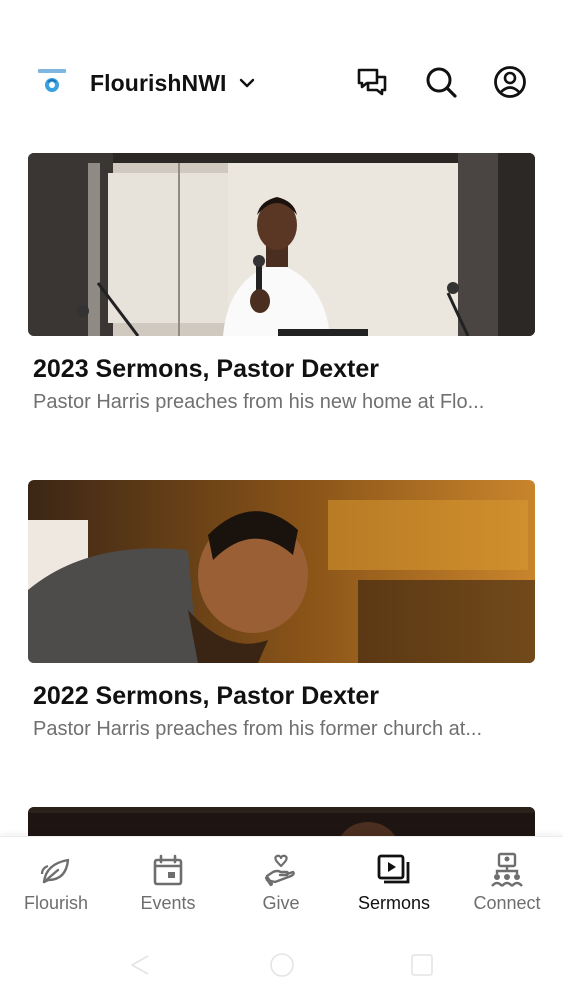 The height and width of the screenshot is (1000, 563). What do you see at coordinates (141, 965) in the screenshot?
I see `back-icon` at bounding box center [141, 965].